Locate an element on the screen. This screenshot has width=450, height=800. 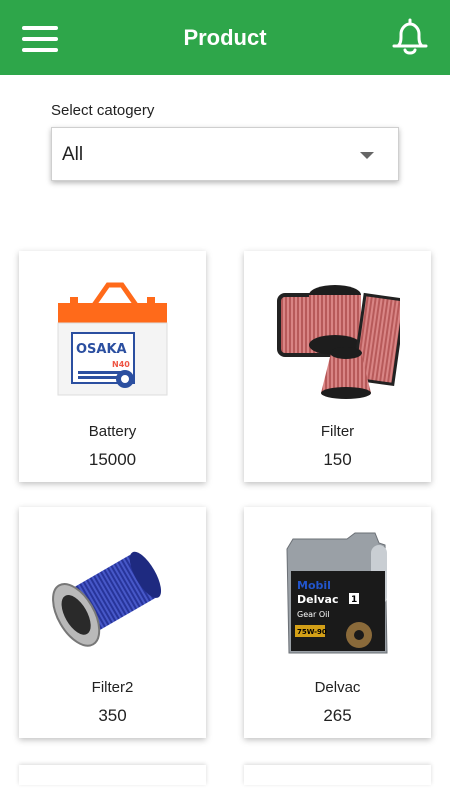
product-card: Filter2 350 is located at coordinates (112, 622).